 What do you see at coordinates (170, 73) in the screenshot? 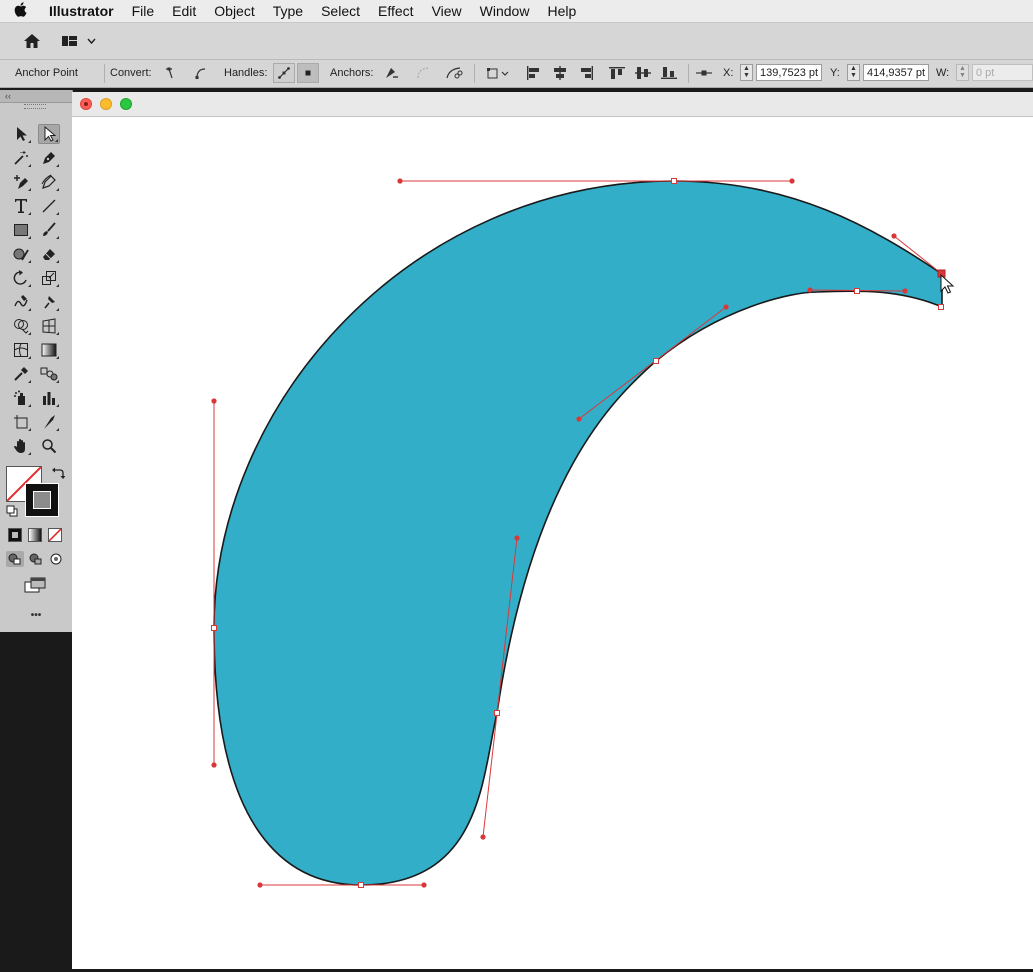
I see `convert-to-corner-icon` at bounding box center [170, 73].